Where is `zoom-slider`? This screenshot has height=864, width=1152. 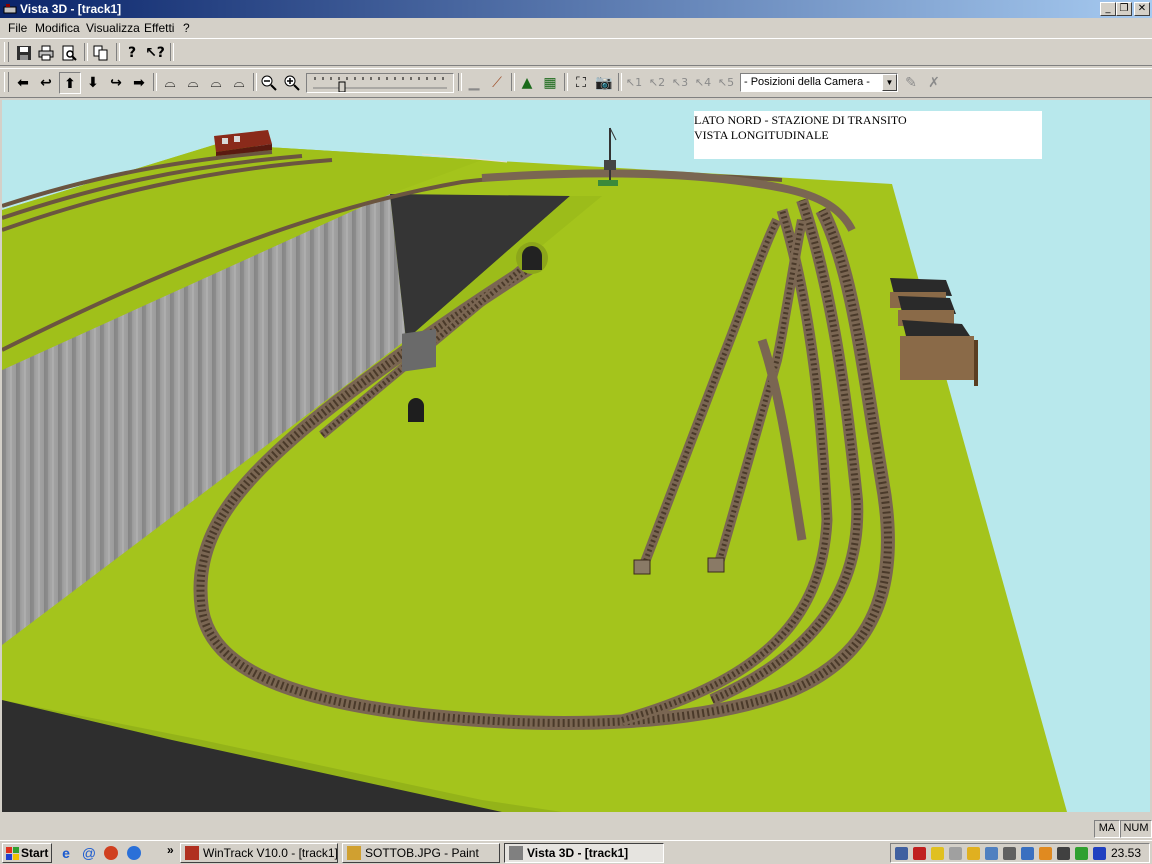
zoom-slider is located at coordinates (380, 83).